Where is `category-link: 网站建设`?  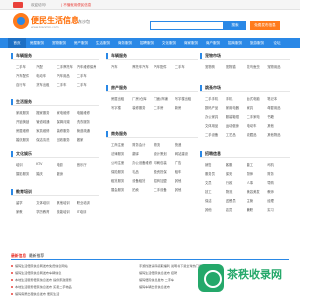
category-link: 网站建设 is located at coordinates (185, 153).